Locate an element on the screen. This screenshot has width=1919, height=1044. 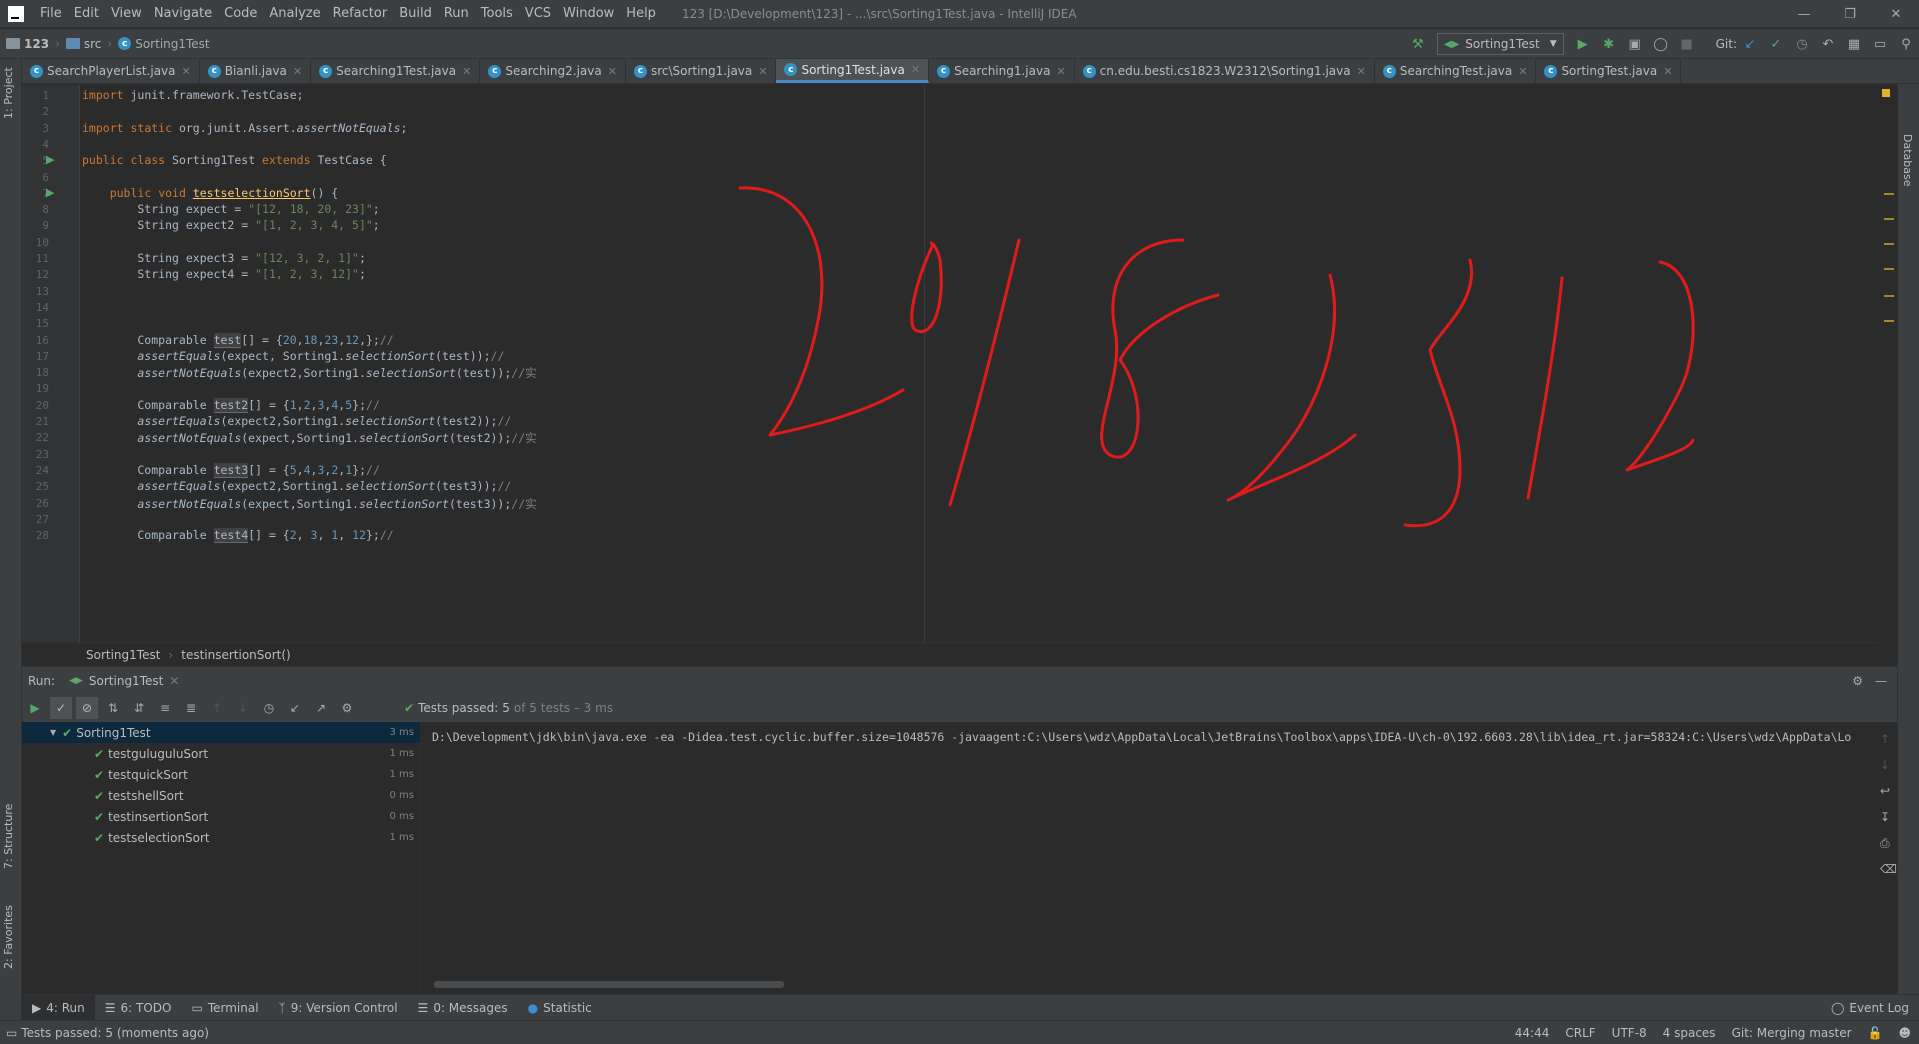
menu-analyze: Analyze is located at coordinates (294, 13).